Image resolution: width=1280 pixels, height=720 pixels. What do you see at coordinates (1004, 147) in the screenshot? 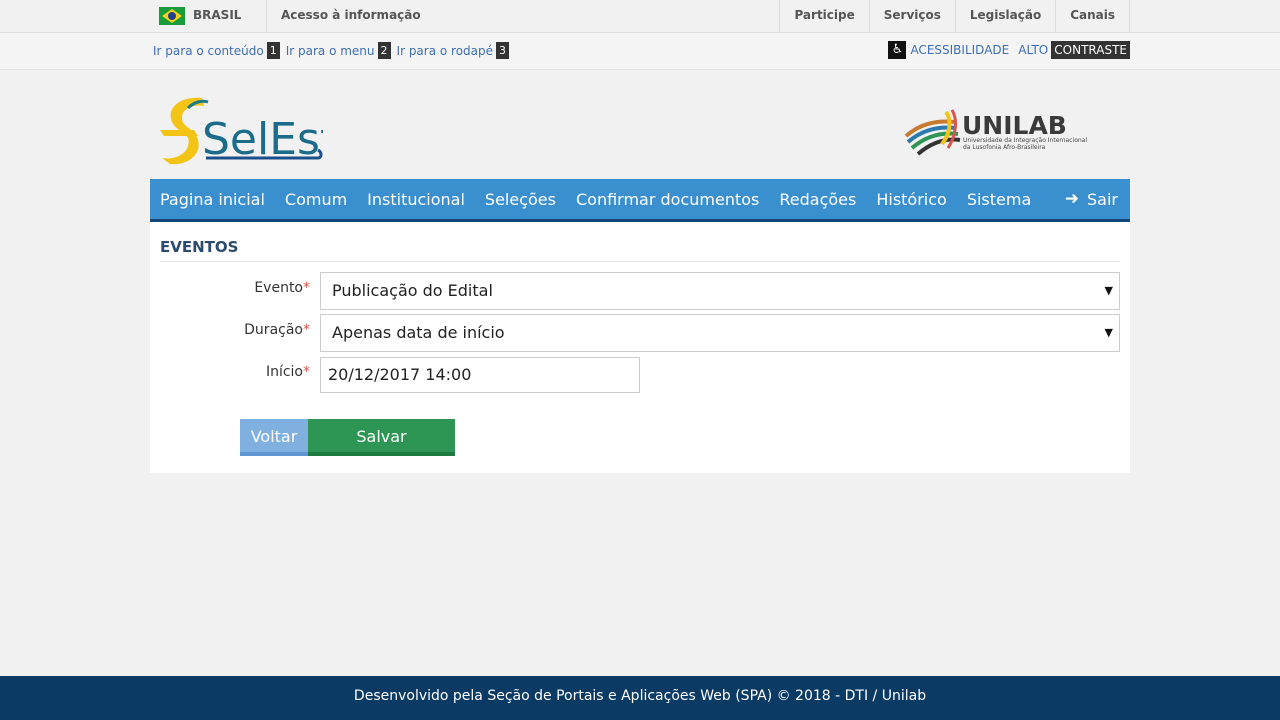
I see `unilab-logo-sub2: da Lusofonia Afro-Brasileira` at bounding box center [1004, 147].